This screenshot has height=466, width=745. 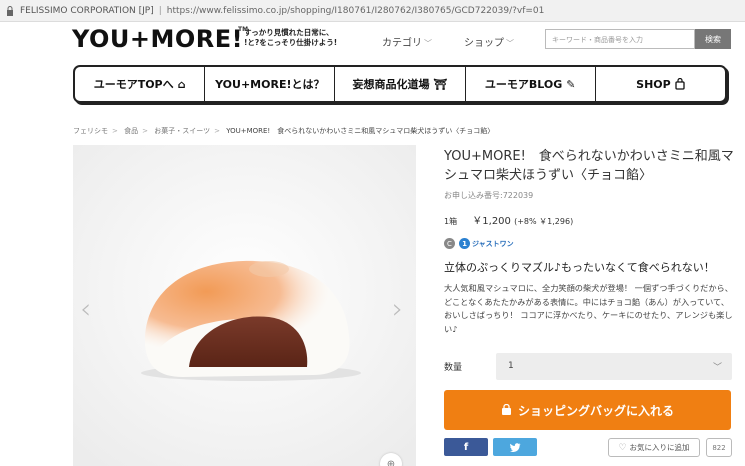 What do you see at coordinates (659, 447) in the screenshot?
I see `favorite-label: お気に入りに追加` at bounding box center [659, 447].